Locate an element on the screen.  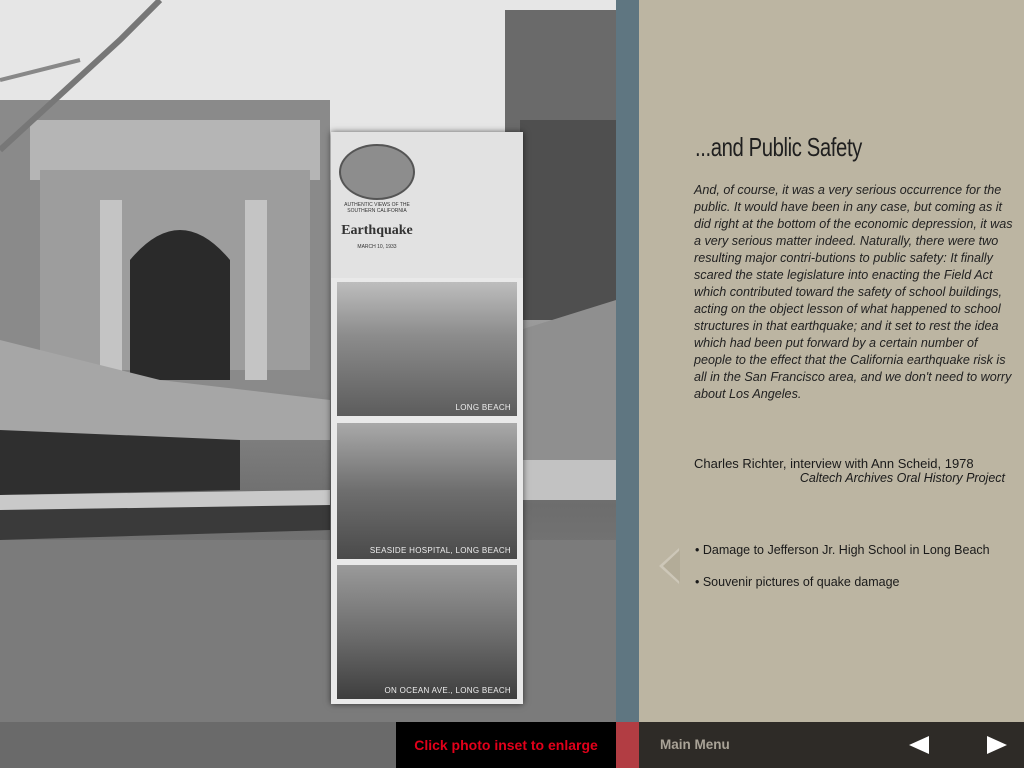
enlarge-hint: Click photo inset to enlarge is located at coordinates (506, 745).